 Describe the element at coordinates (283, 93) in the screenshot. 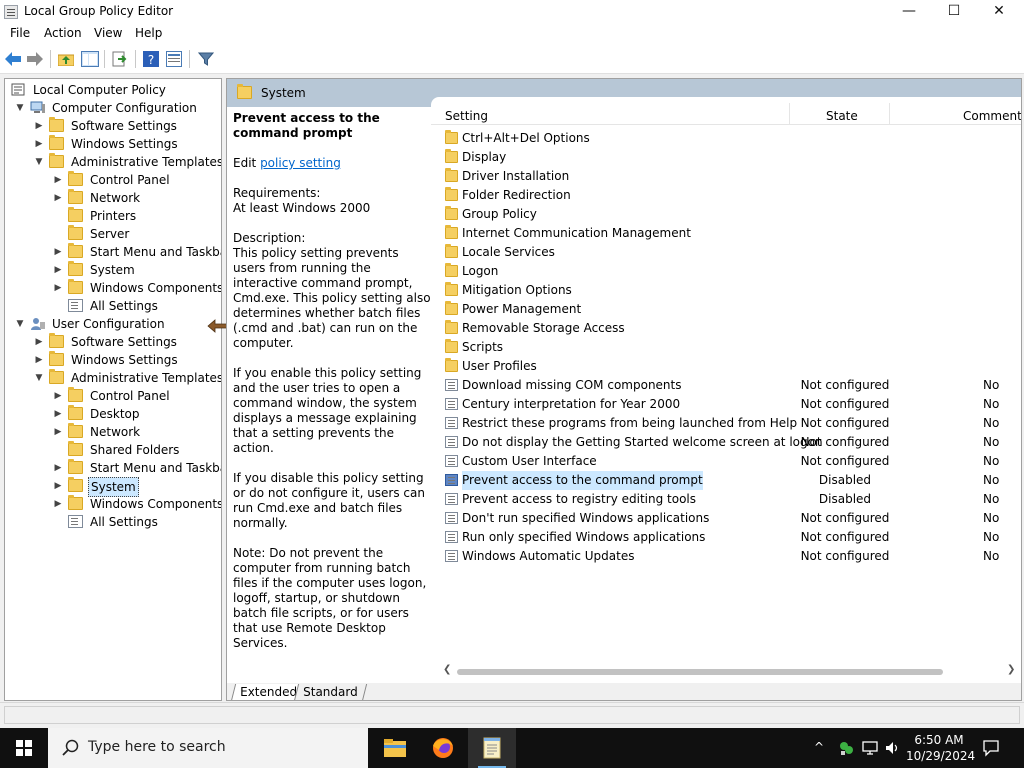

I see `category-title: System` at that location.